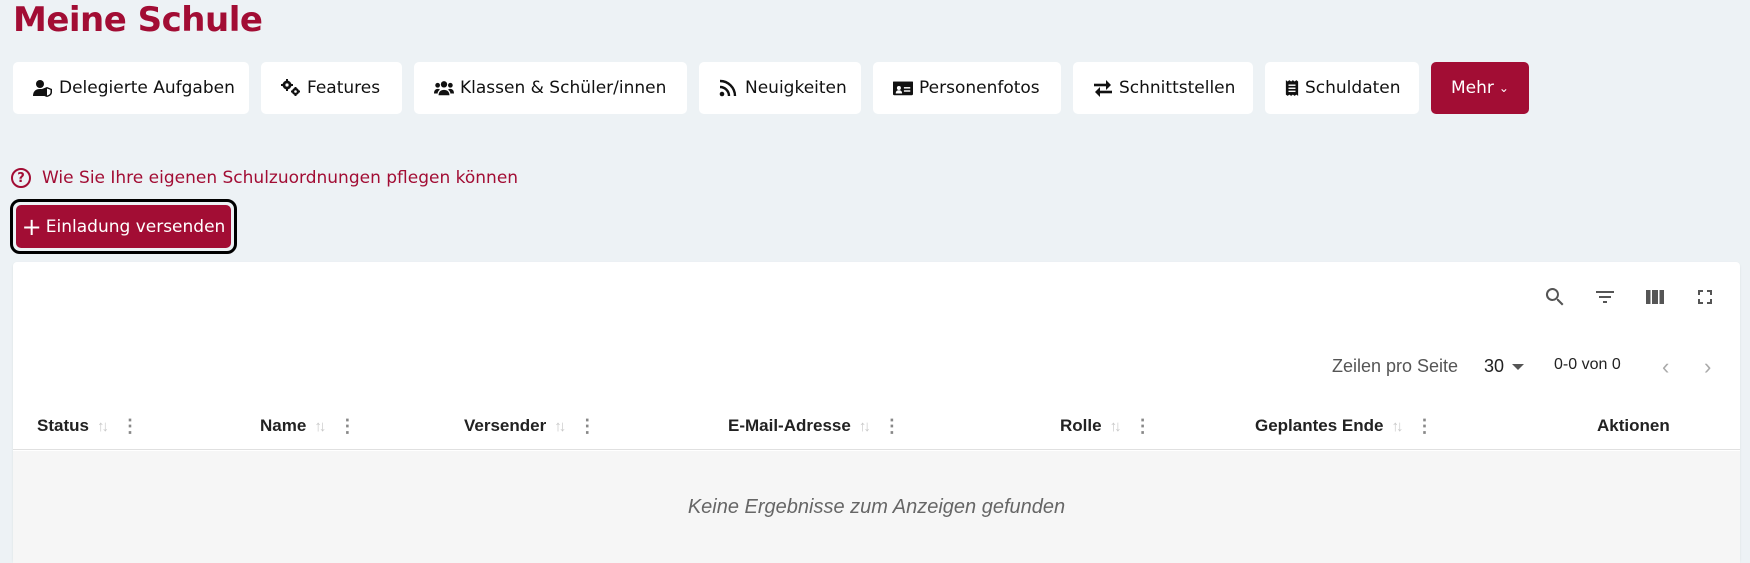 The height and width of the screenshot is (563, 1750). I want to click on nav-school-data-button: Schuldaten, so click(1342, 88).